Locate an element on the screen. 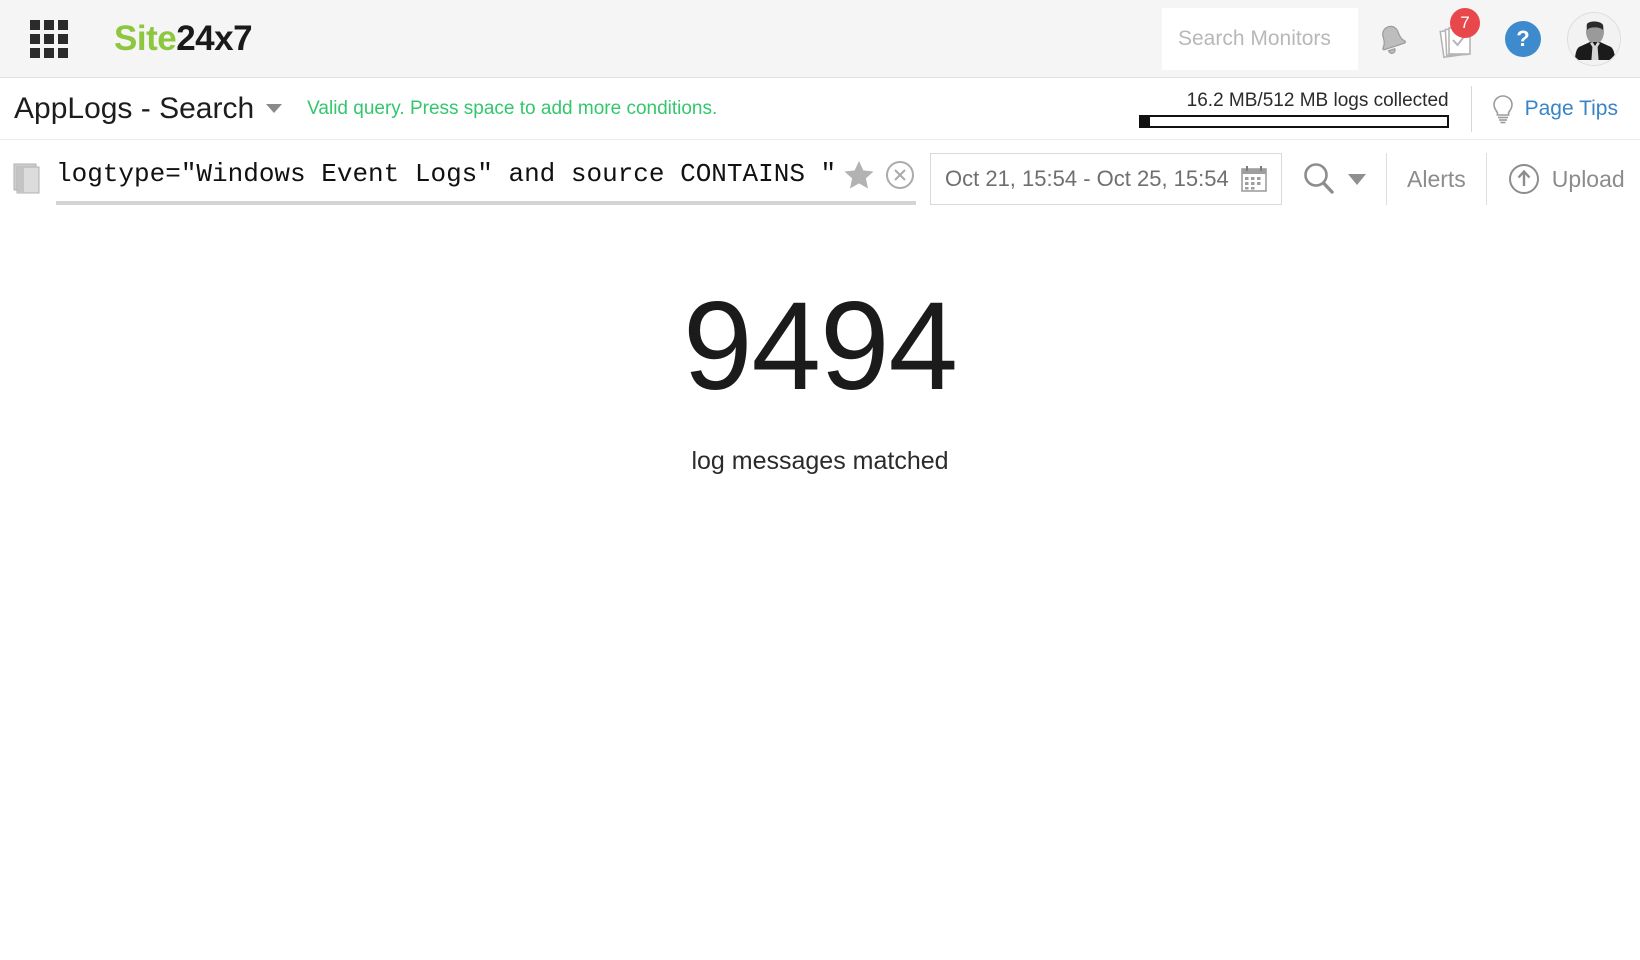  notifications-bell-button is located at coordinates (1391, 39).